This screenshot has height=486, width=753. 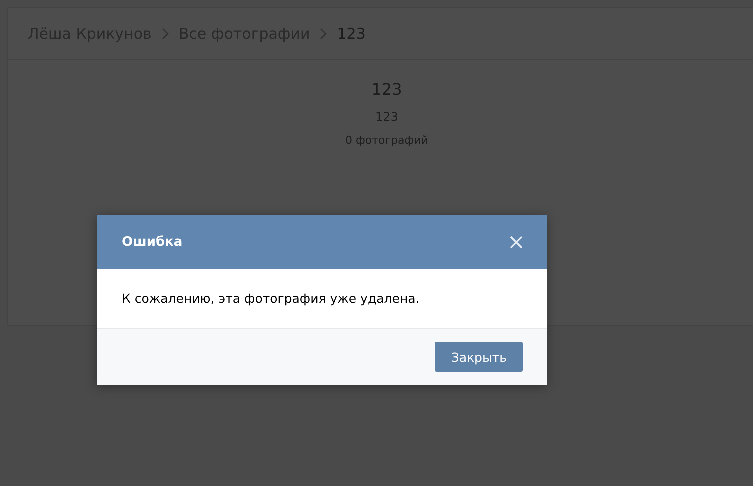 What do you see at coordinates (516, 242) in the screenshot?
I see `close-icon` at bounding box center [516, 242].